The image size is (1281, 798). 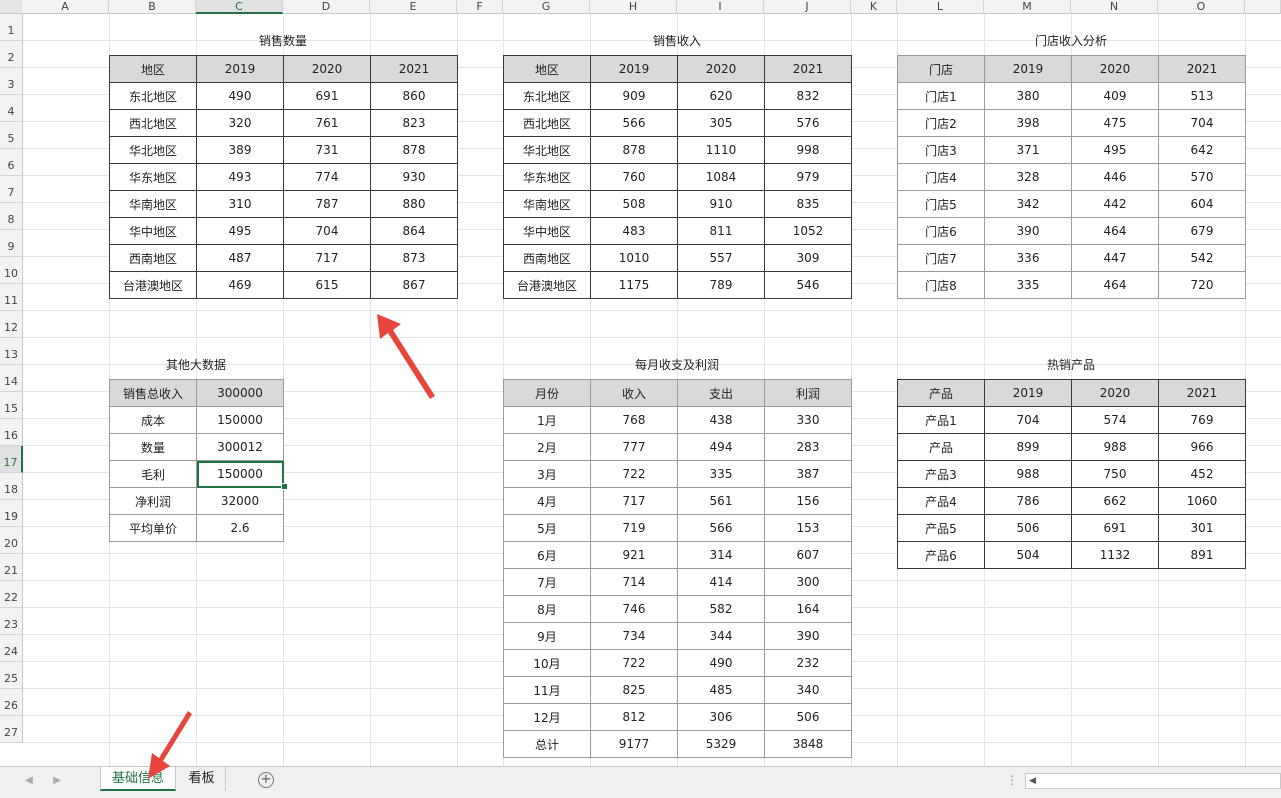 What do you see at coordinates (547, 555) in the screenshot?
I see `table-cell: 6月` at bounding box center [547, 555].